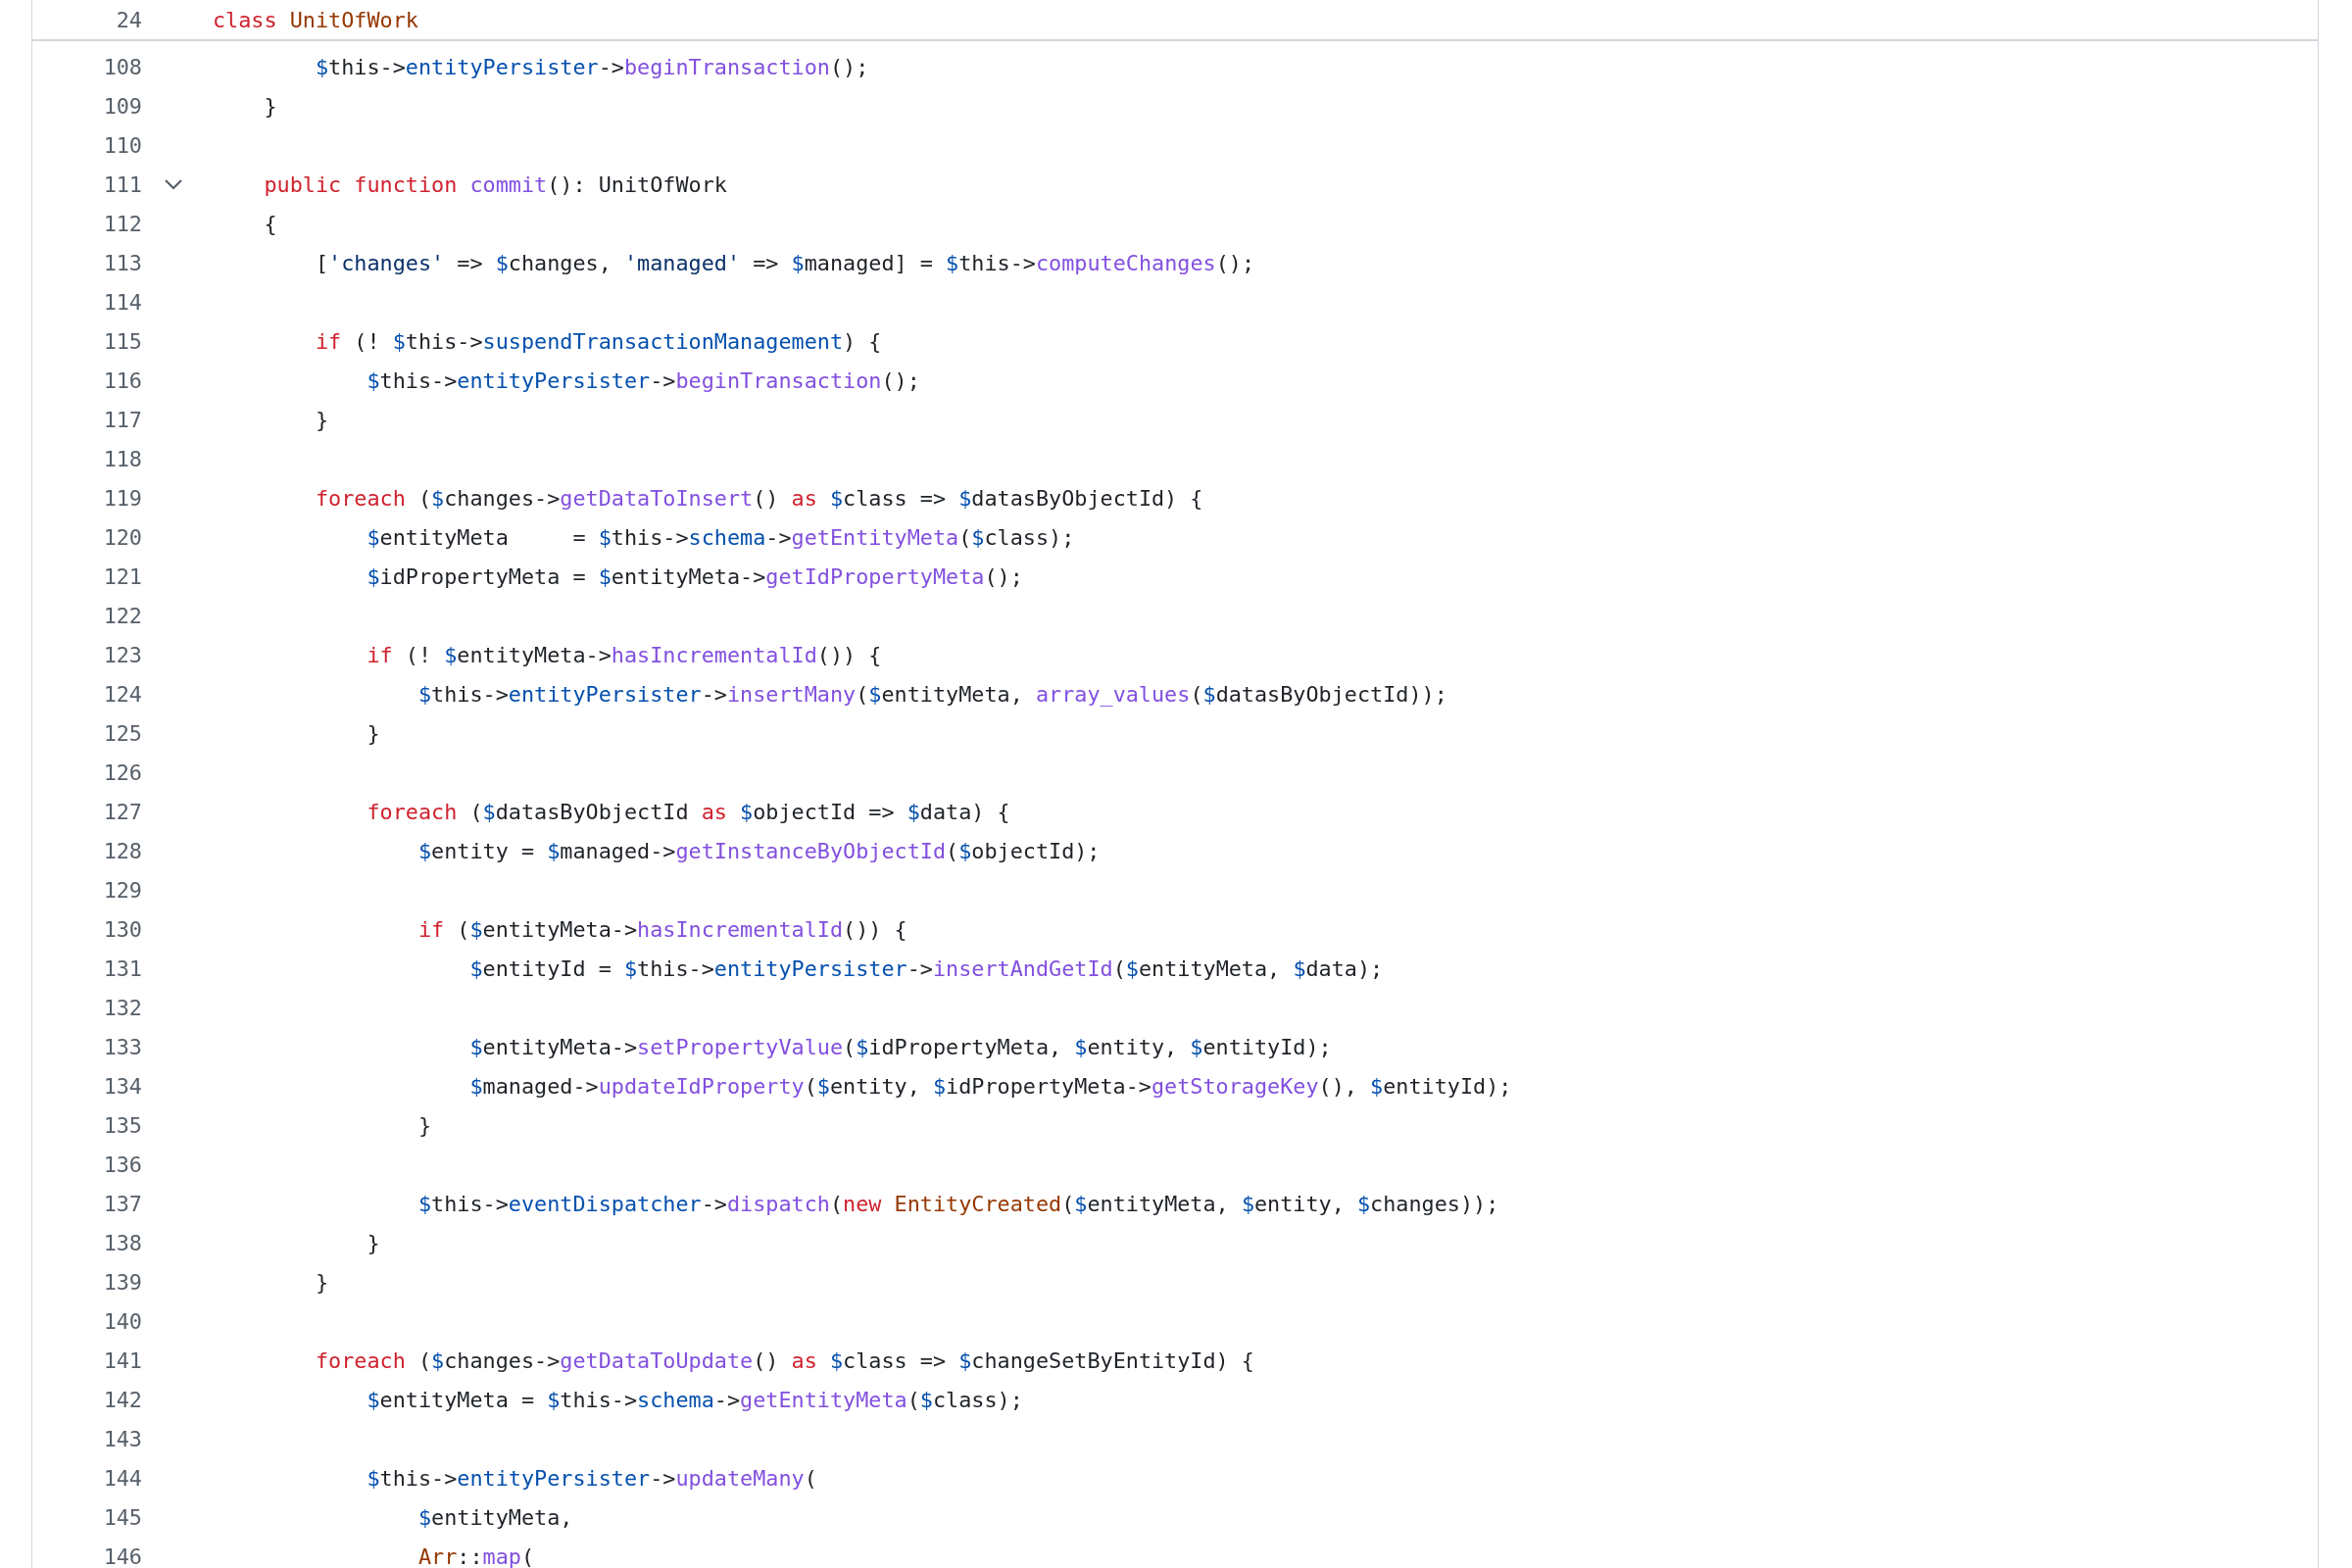 This screenshot has height=1568, width=2352. Describe the element at coordinates (173, 184) in the screenshot. I see `chevron-down-icon` at that location.